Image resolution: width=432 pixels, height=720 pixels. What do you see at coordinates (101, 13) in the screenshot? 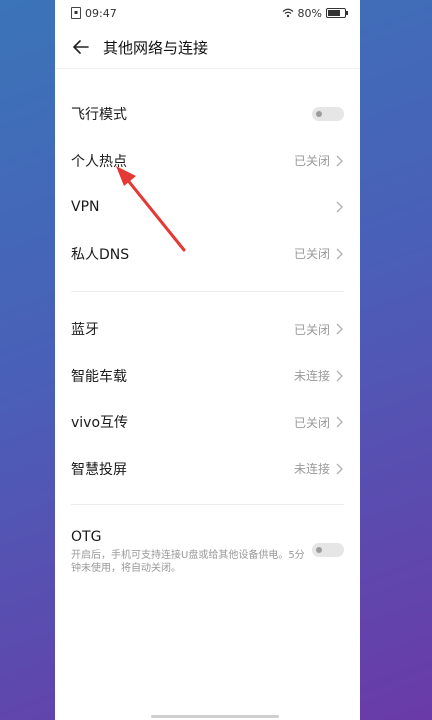
I see `status-time: 09:47` at bounding box center [101, 13].